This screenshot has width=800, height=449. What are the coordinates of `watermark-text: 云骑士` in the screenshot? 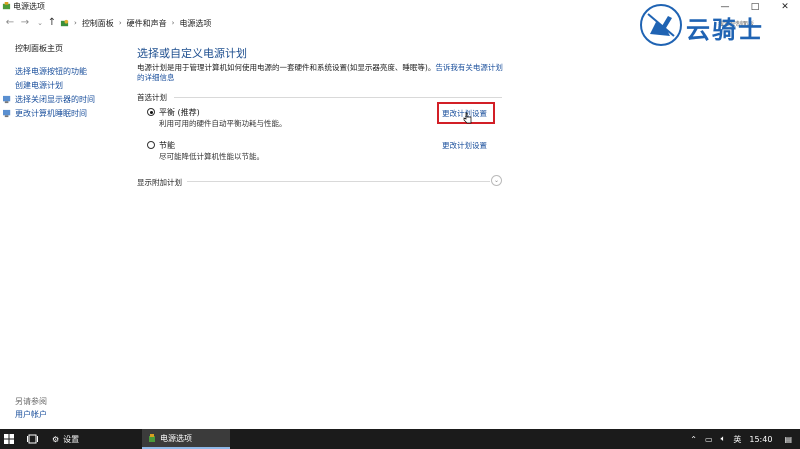 It's located at (725, 30).